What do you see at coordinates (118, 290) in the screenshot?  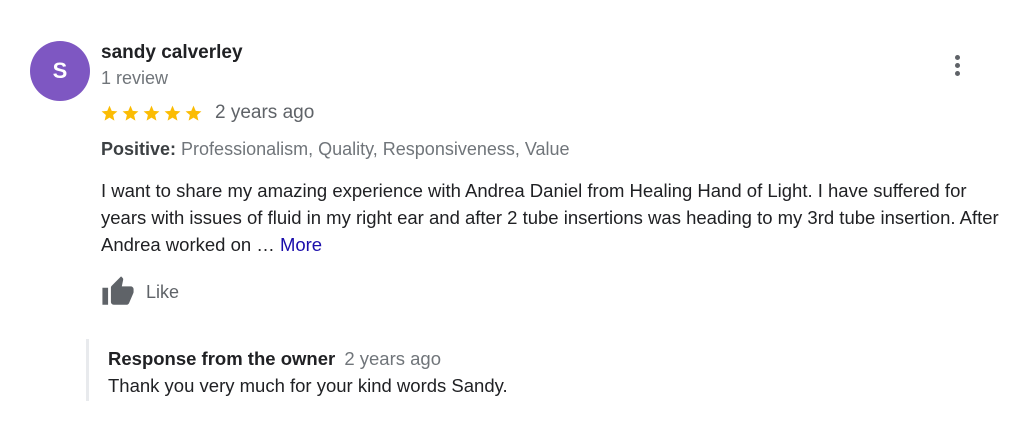 I see `thumbs-up-icon` at bounding box center [118, 290].